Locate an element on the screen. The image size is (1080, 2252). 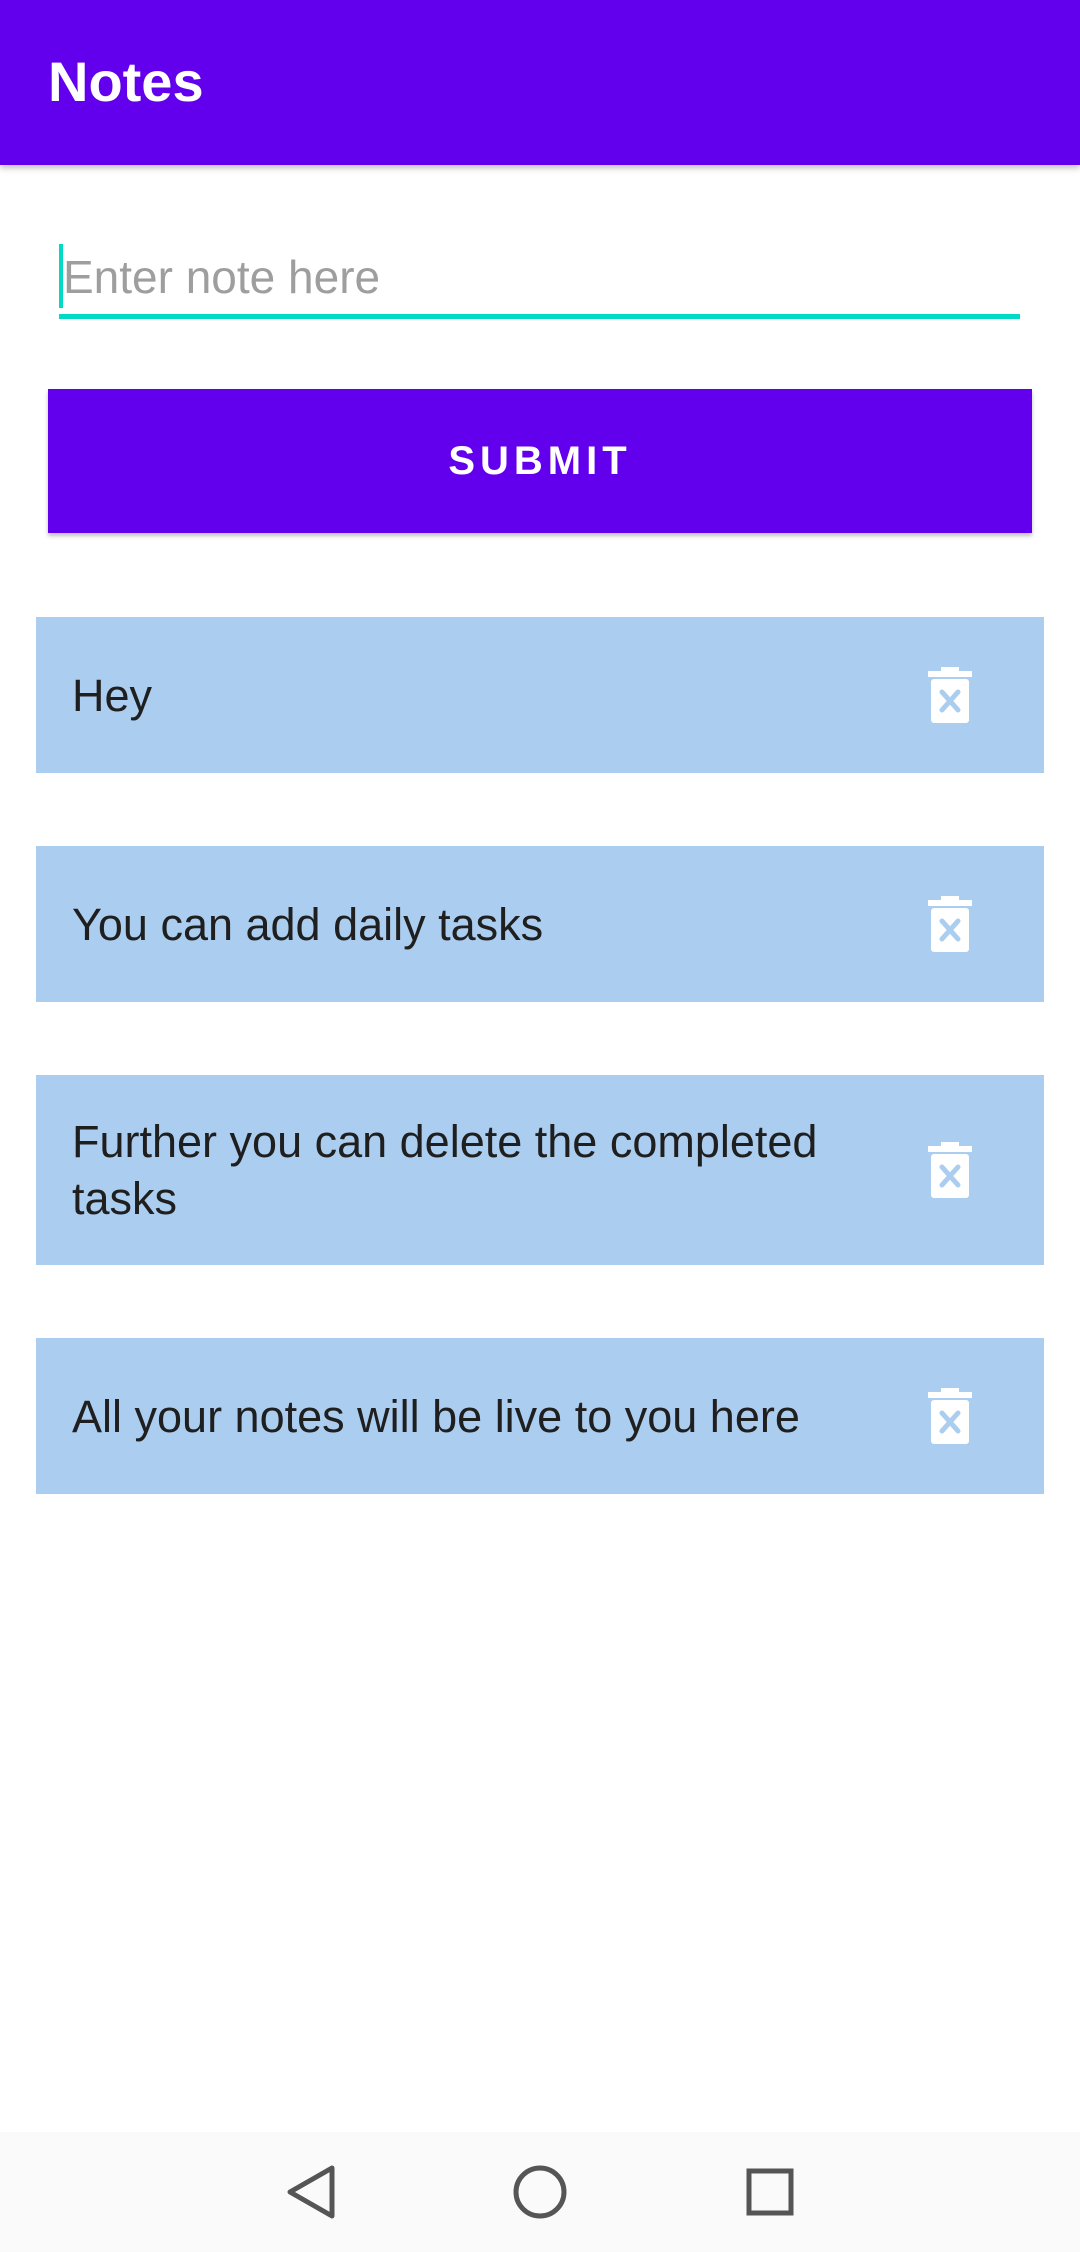
app-bar: Notes is located at coordinates (540, 82).